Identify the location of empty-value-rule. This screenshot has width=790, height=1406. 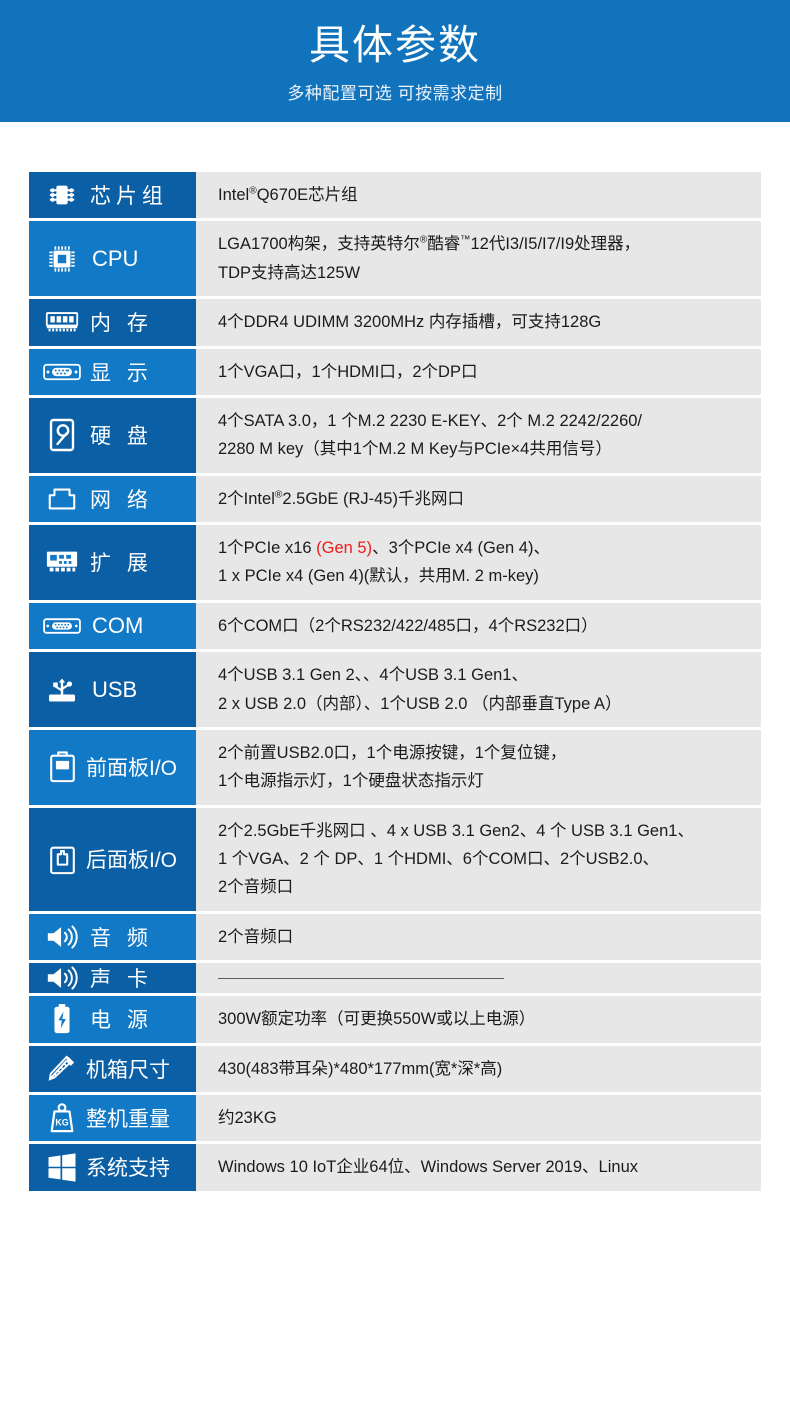
(361, 978).